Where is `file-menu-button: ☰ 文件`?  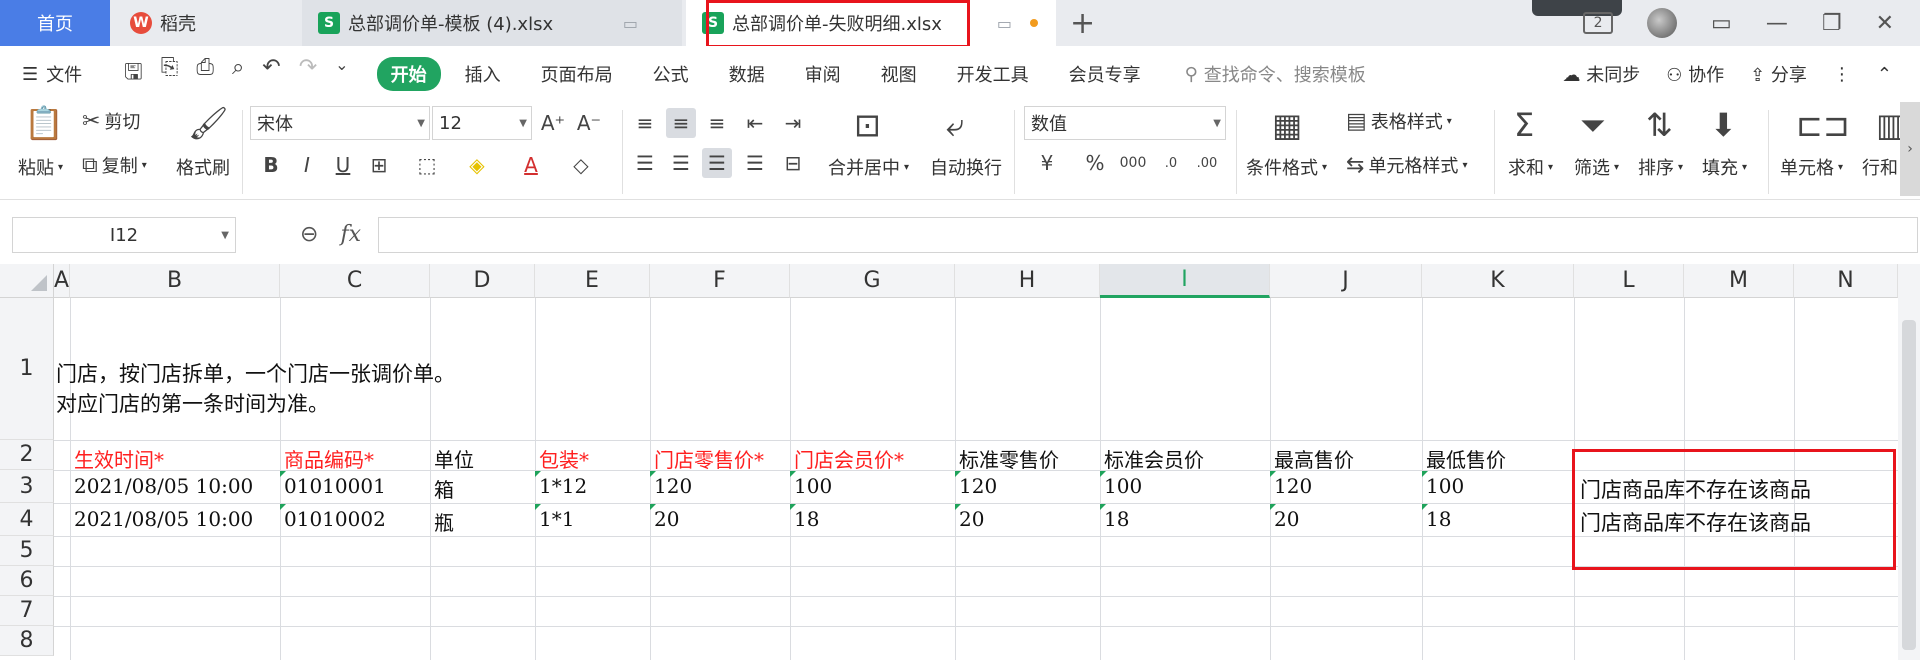
file-menu-button: ☰ 文件 is located at coordinates (62, 74).